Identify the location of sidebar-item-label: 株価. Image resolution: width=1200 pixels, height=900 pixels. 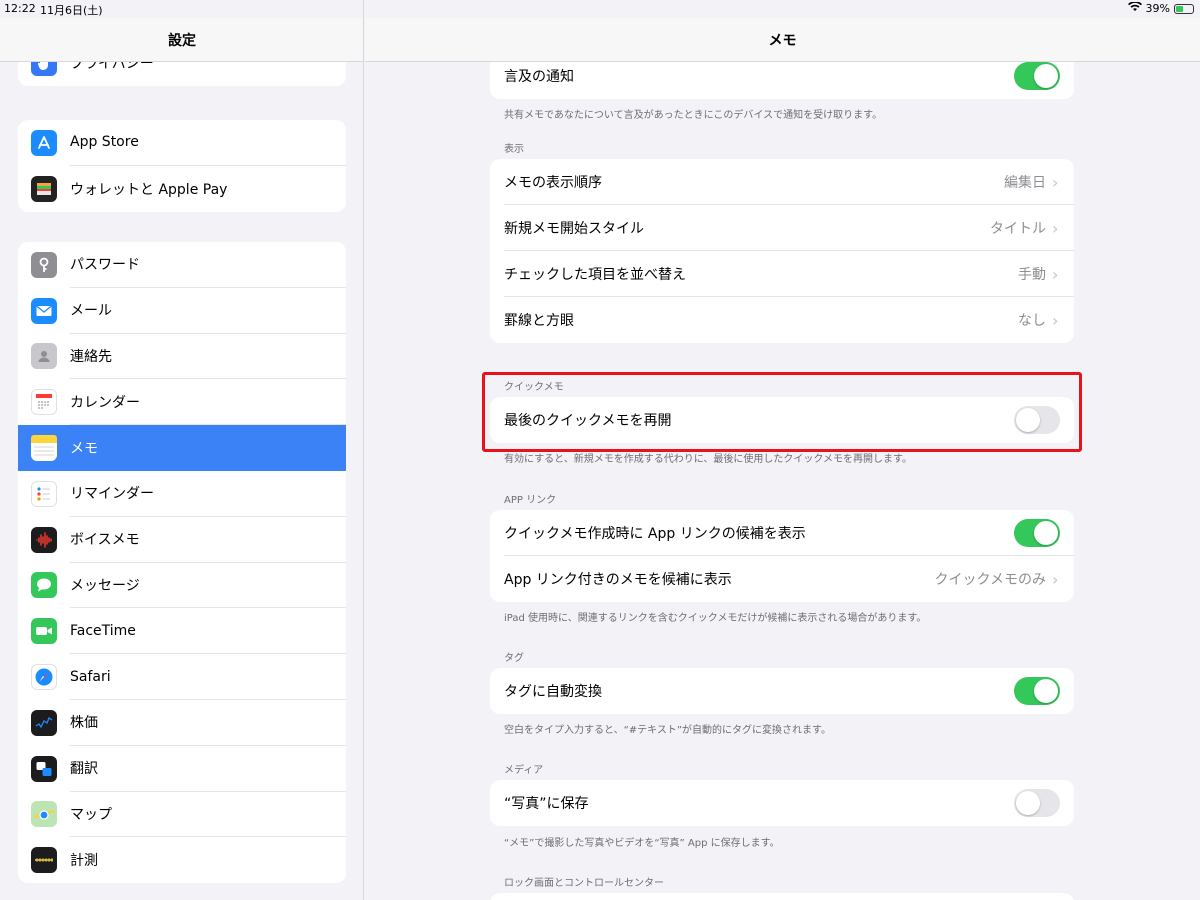
(208, 723).